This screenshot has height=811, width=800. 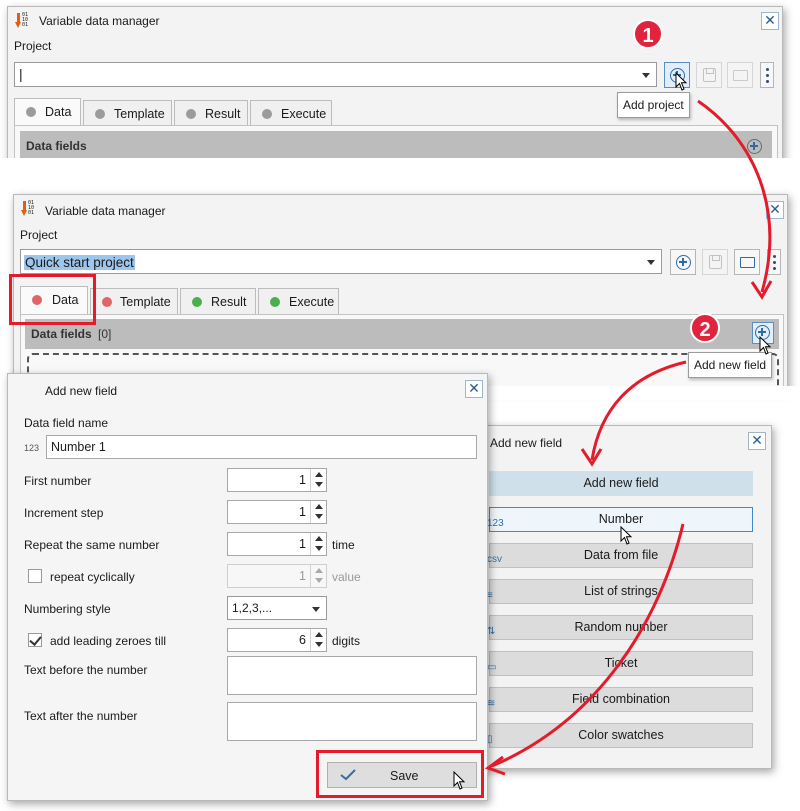 I want to click on repeat-cyclically-label: repeat cyclically, so click(x=92, y=577).